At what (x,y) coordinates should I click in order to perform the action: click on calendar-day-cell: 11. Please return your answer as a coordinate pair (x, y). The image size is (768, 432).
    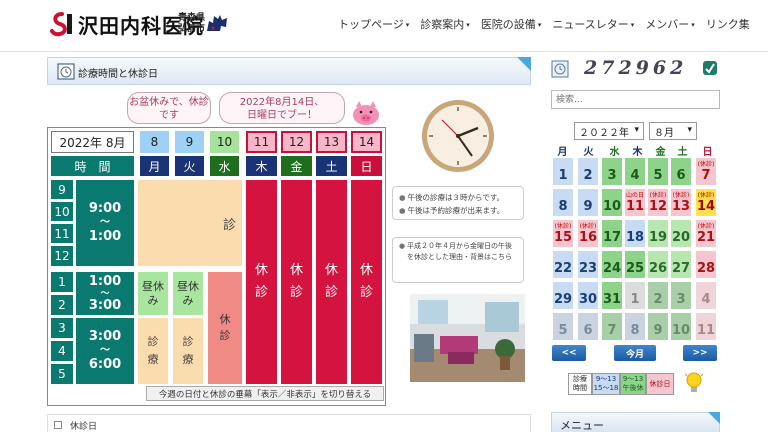
    Looking at the image, I should click on (706, 326).